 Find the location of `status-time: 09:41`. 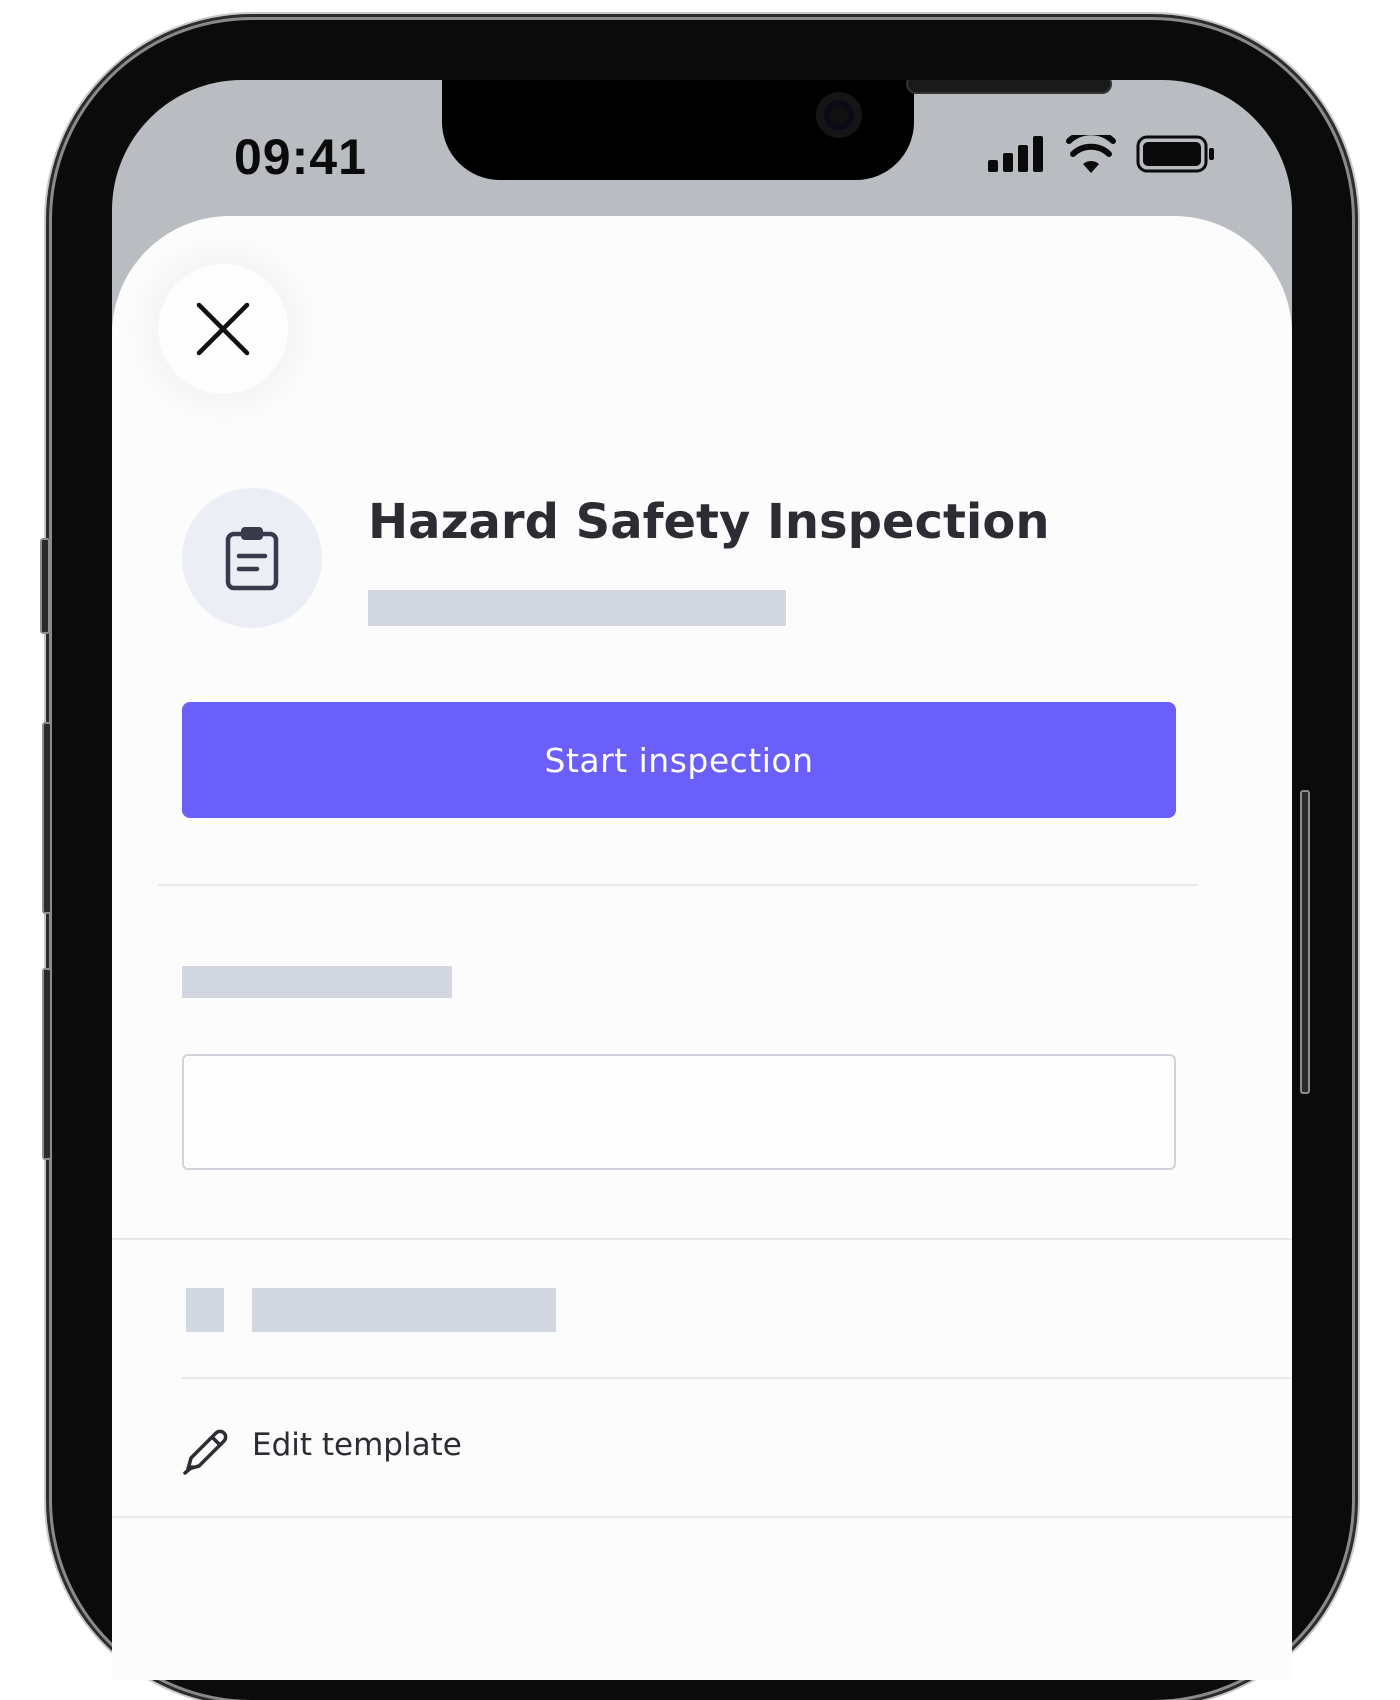

status-time: 09:41 is located at coordinates (300, 157).